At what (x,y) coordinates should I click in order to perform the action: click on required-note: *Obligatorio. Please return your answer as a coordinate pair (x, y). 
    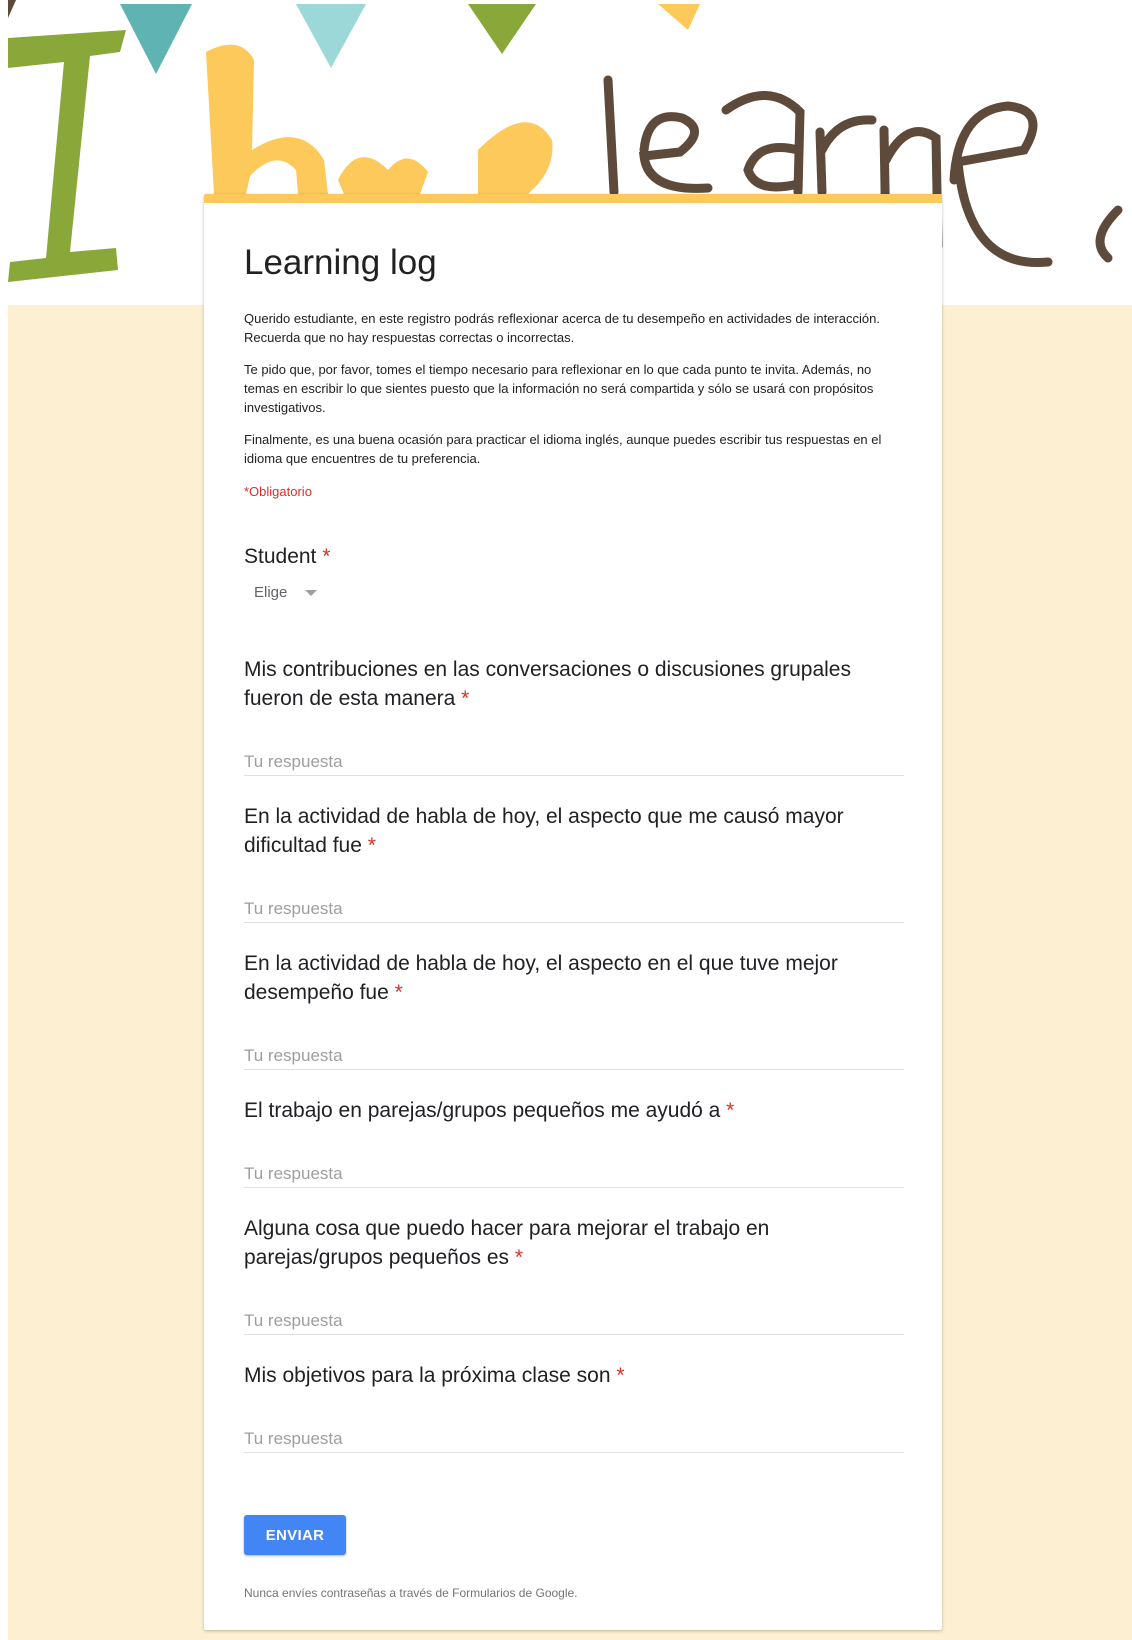
    Looking at the image, I should click on (278, 491).